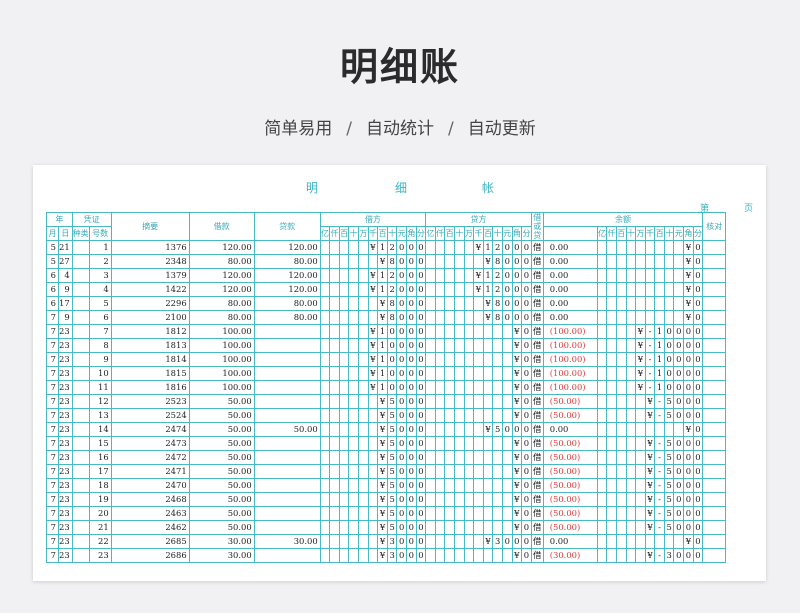 Image resolution: width=800 pixels, height=613 pixels. What do you see at coordinates (150, 373) in the screenshot?
I see `cell-summary: 1815` at bounding box center [150, 373].